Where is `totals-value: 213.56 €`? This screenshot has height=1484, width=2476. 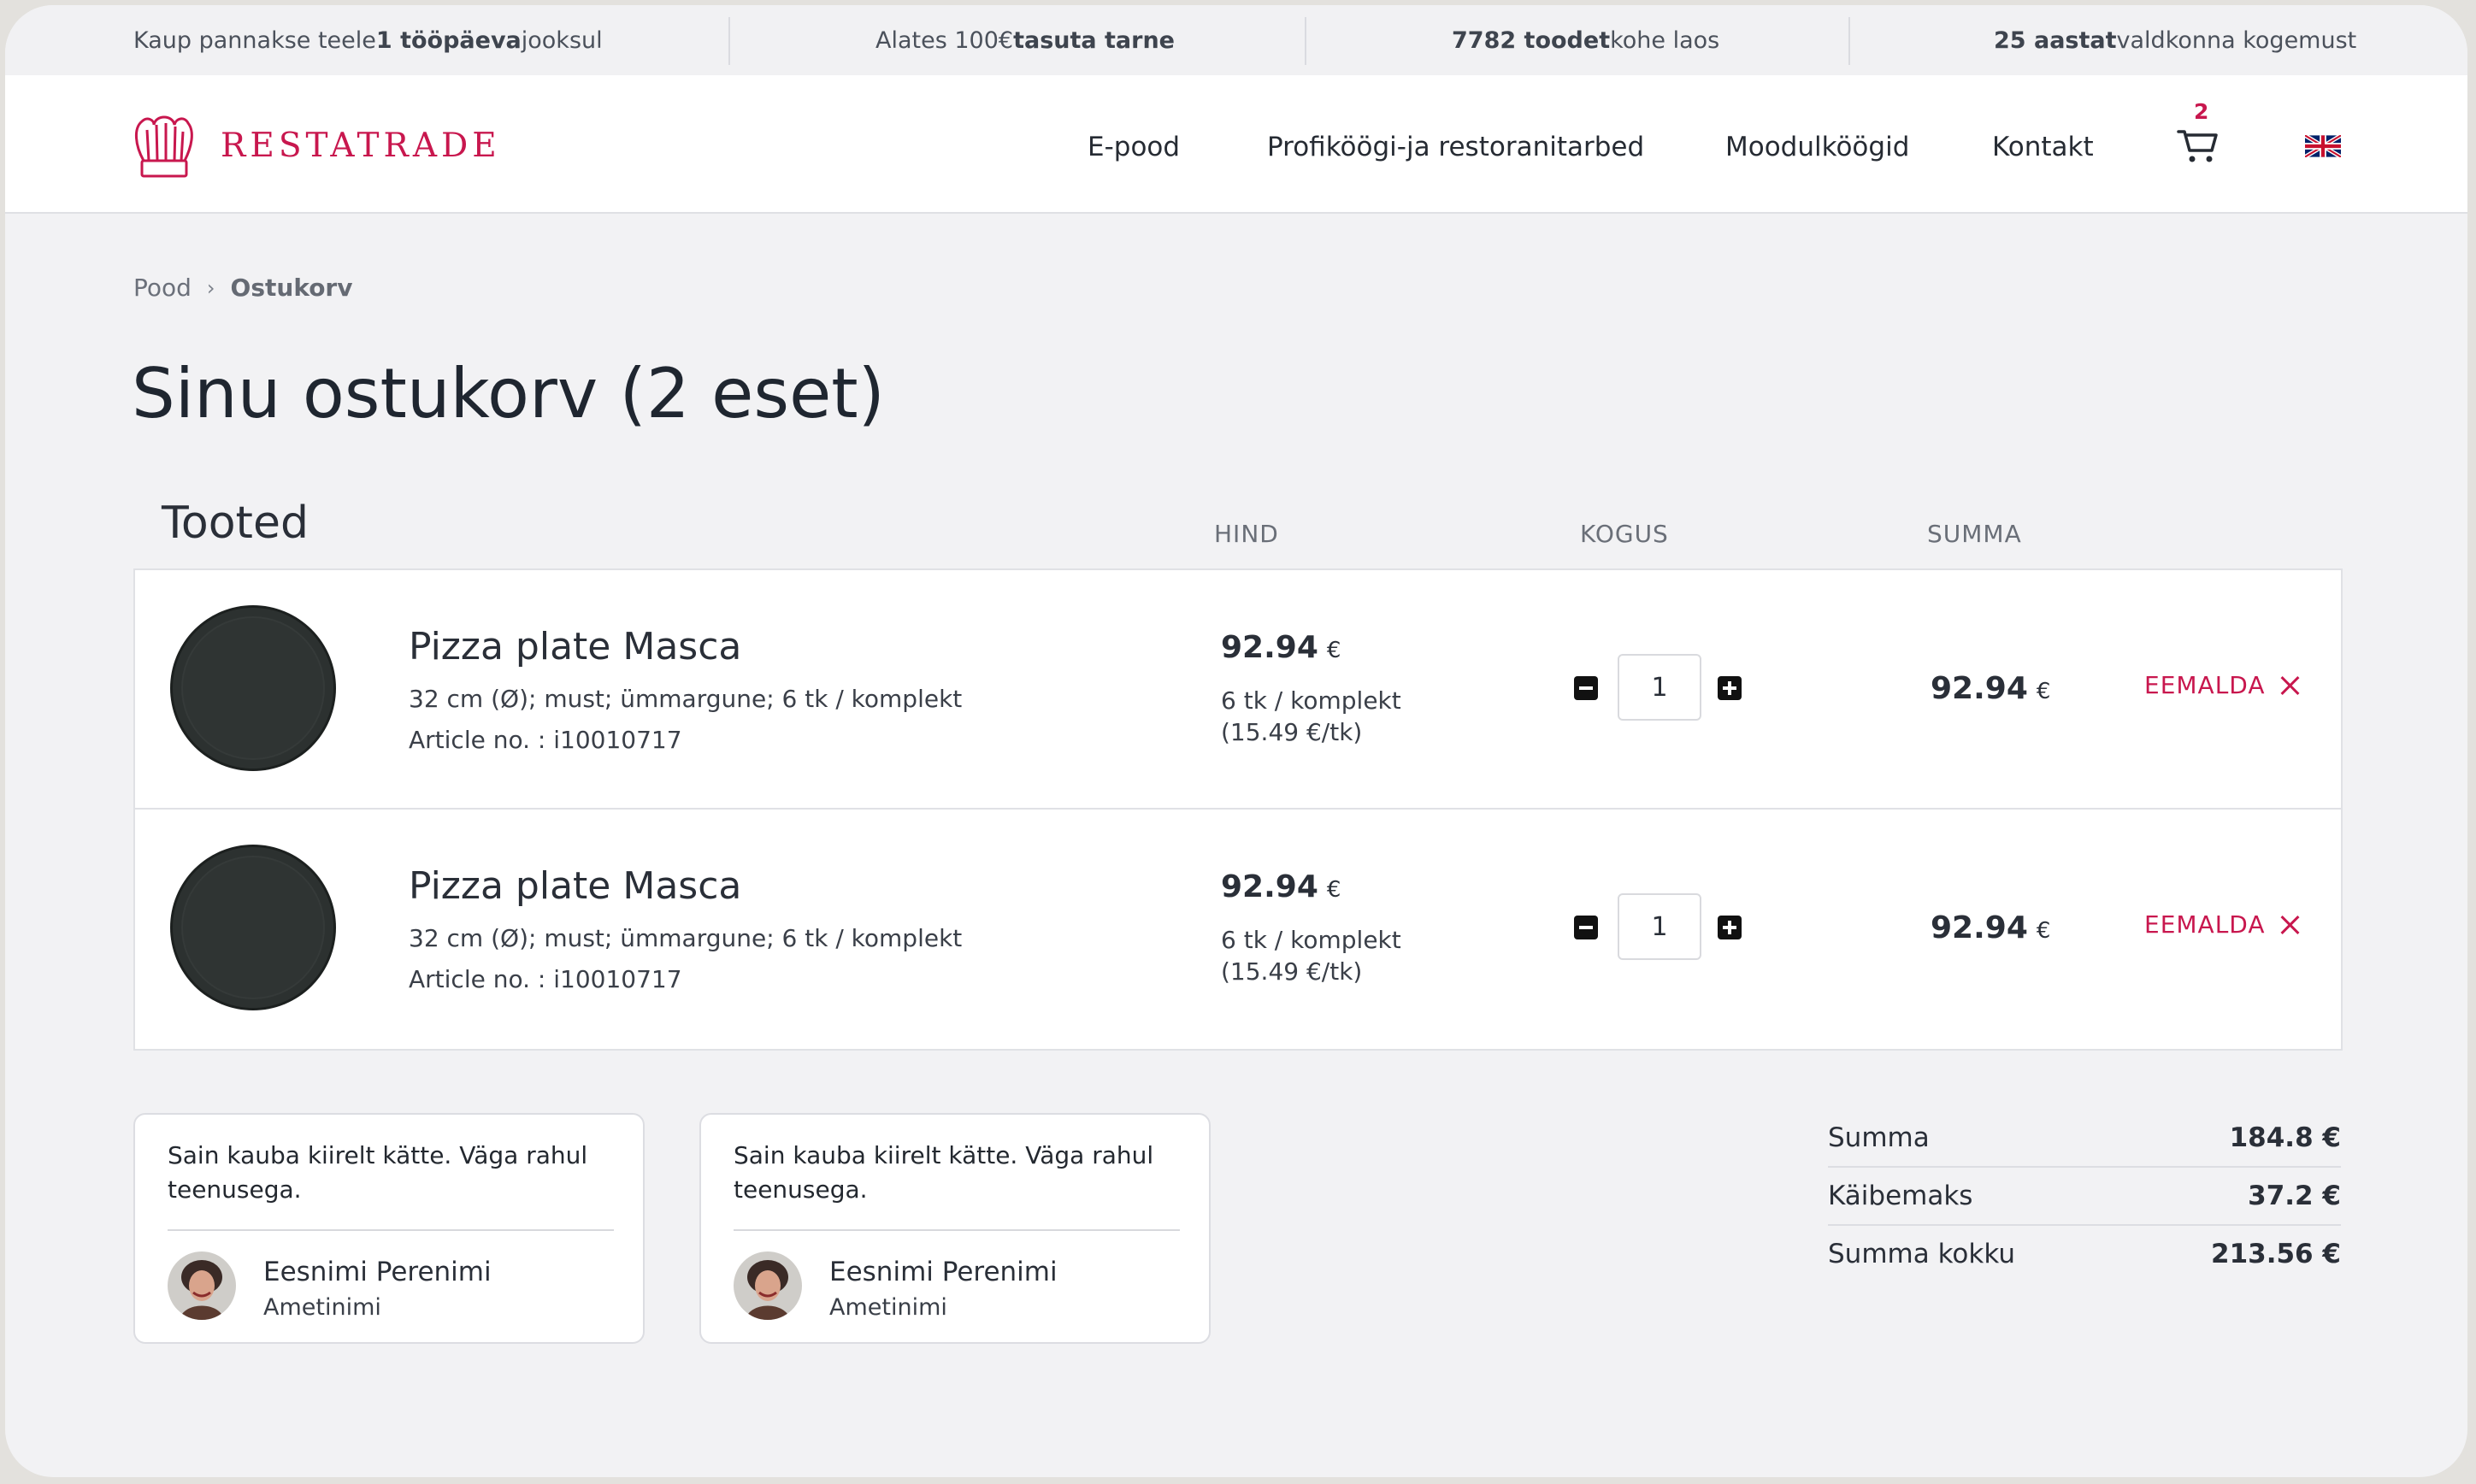 totals-value: 213.56 € is located at coordinates (2276, 1254).